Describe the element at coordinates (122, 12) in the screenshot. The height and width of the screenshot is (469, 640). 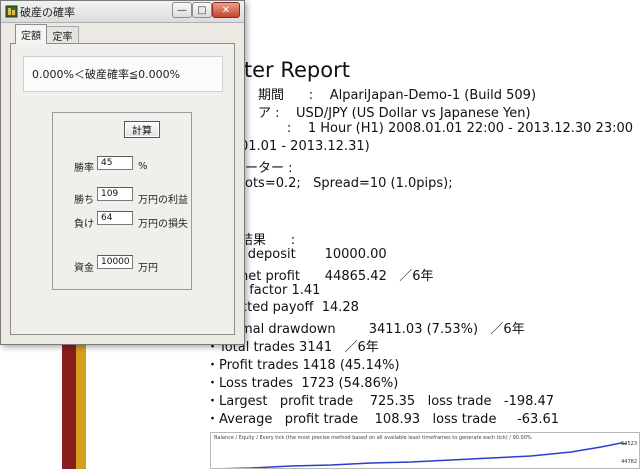
I see `window-titlebar: 破産の確率 — □ ✕` at that location.